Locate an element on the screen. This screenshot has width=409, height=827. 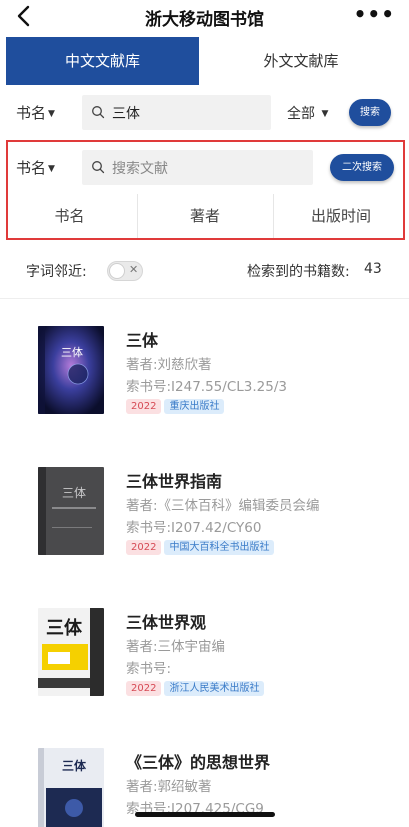
home-indicator is located at coordinates (205, 814).